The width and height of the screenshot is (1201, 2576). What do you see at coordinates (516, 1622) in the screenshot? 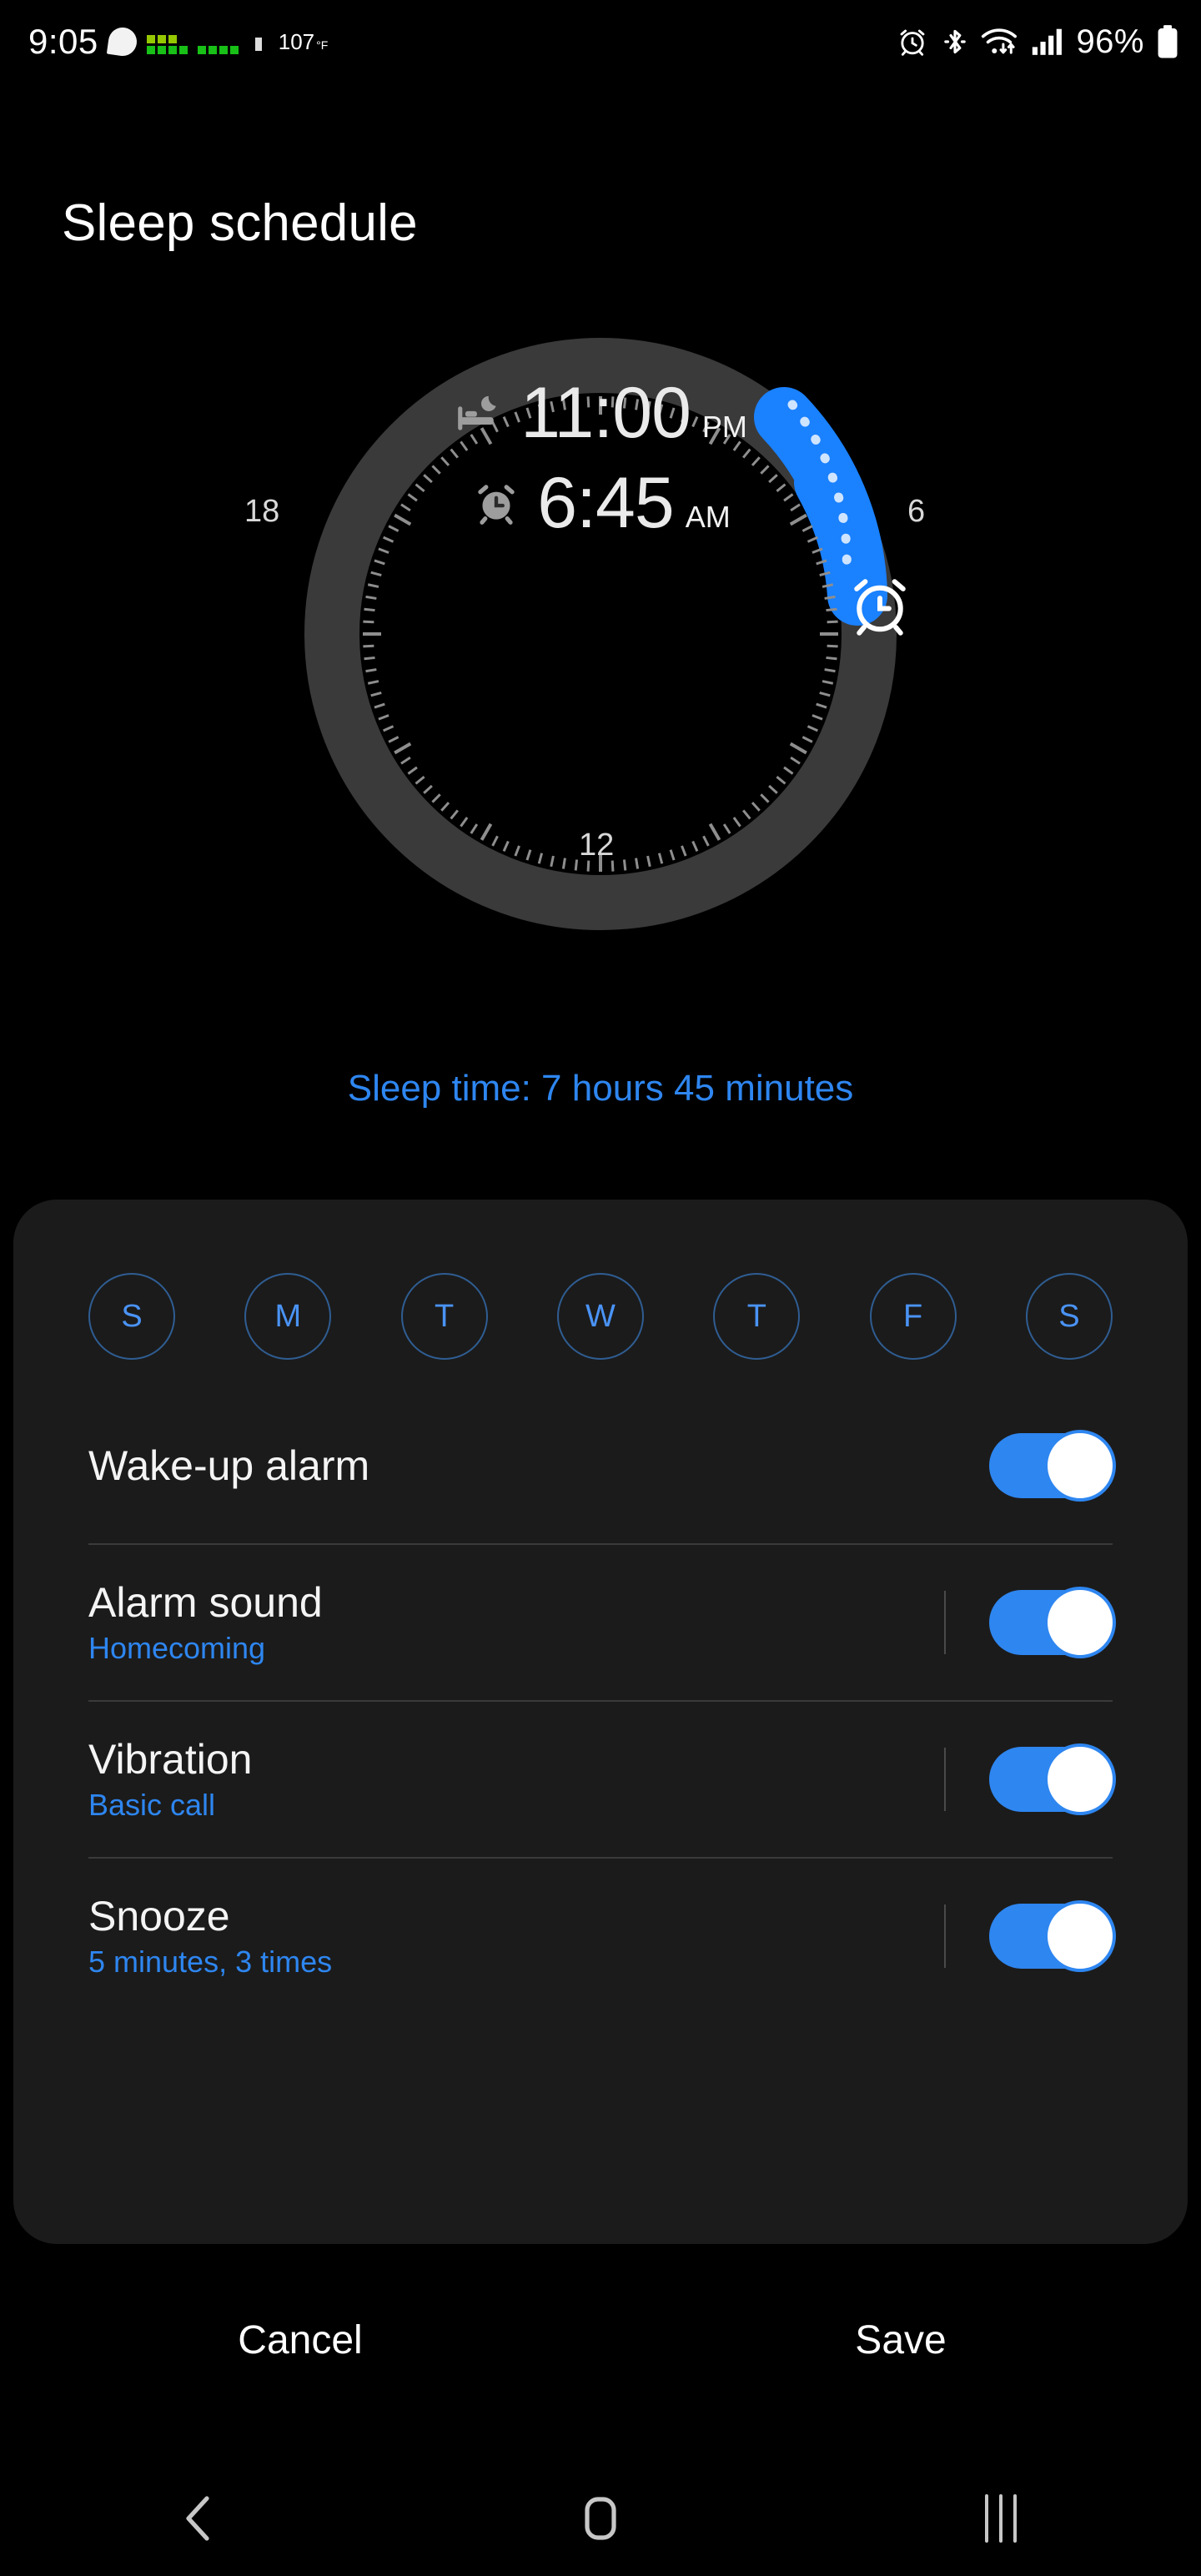
I see `setting-row-texts: Alarm sound Homecoming` at bounding box center [516, 1622].